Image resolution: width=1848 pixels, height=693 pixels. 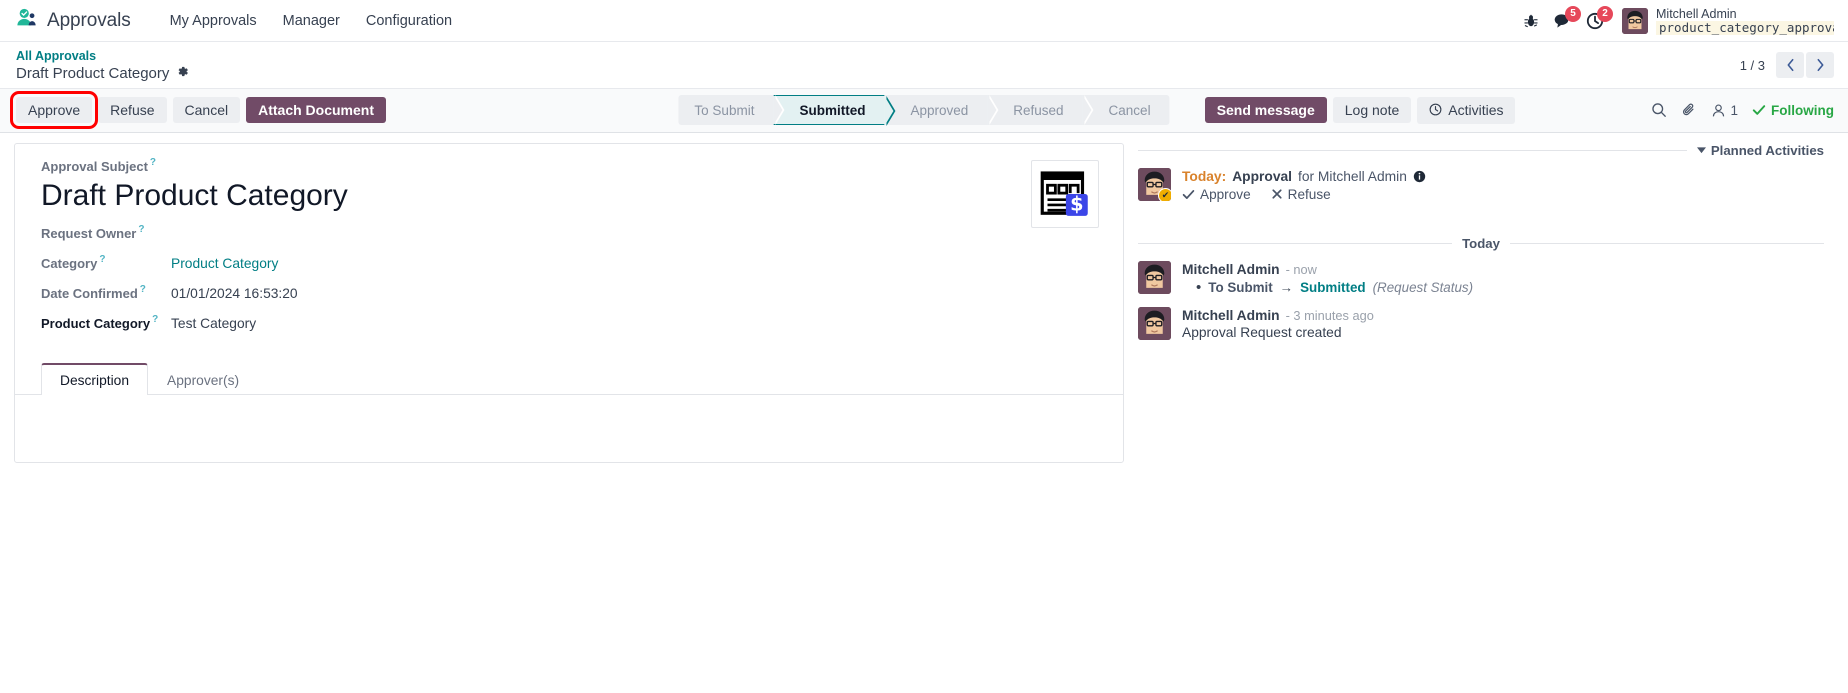 What do you see at coordinates (1701, 150) in the screenshot?
I see `caret-down-icon` at bounding box center [1701, 150].